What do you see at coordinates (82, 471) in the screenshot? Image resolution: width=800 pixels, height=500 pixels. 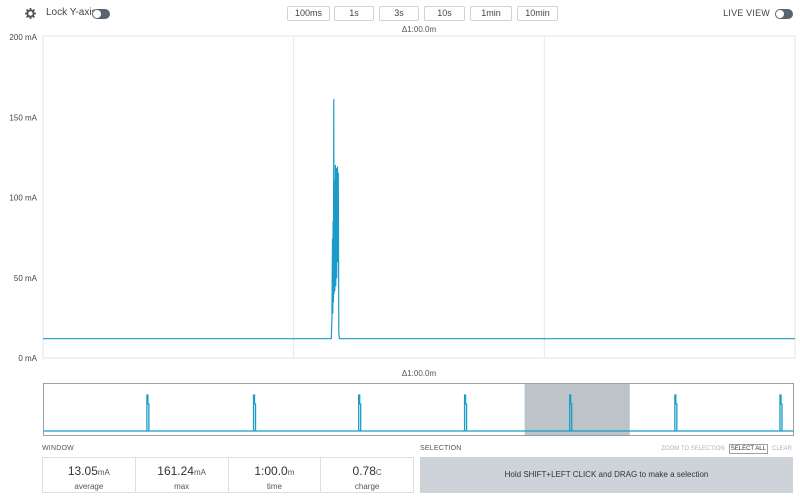 I see `stat-value: 13.05` at bounding box center [82, 471].